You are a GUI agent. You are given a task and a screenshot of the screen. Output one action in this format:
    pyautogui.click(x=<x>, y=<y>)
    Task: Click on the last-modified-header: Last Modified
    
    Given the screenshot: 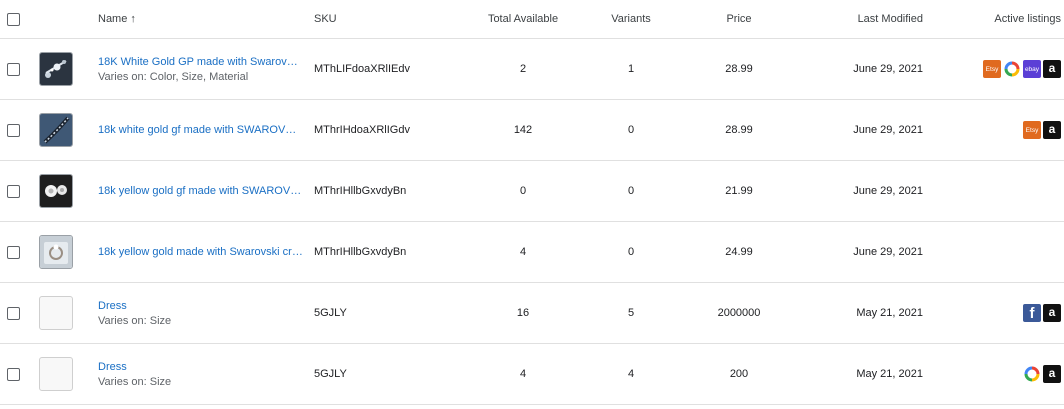 What is the action you would take?
    pyautogui.click(x=861, y=19)
    